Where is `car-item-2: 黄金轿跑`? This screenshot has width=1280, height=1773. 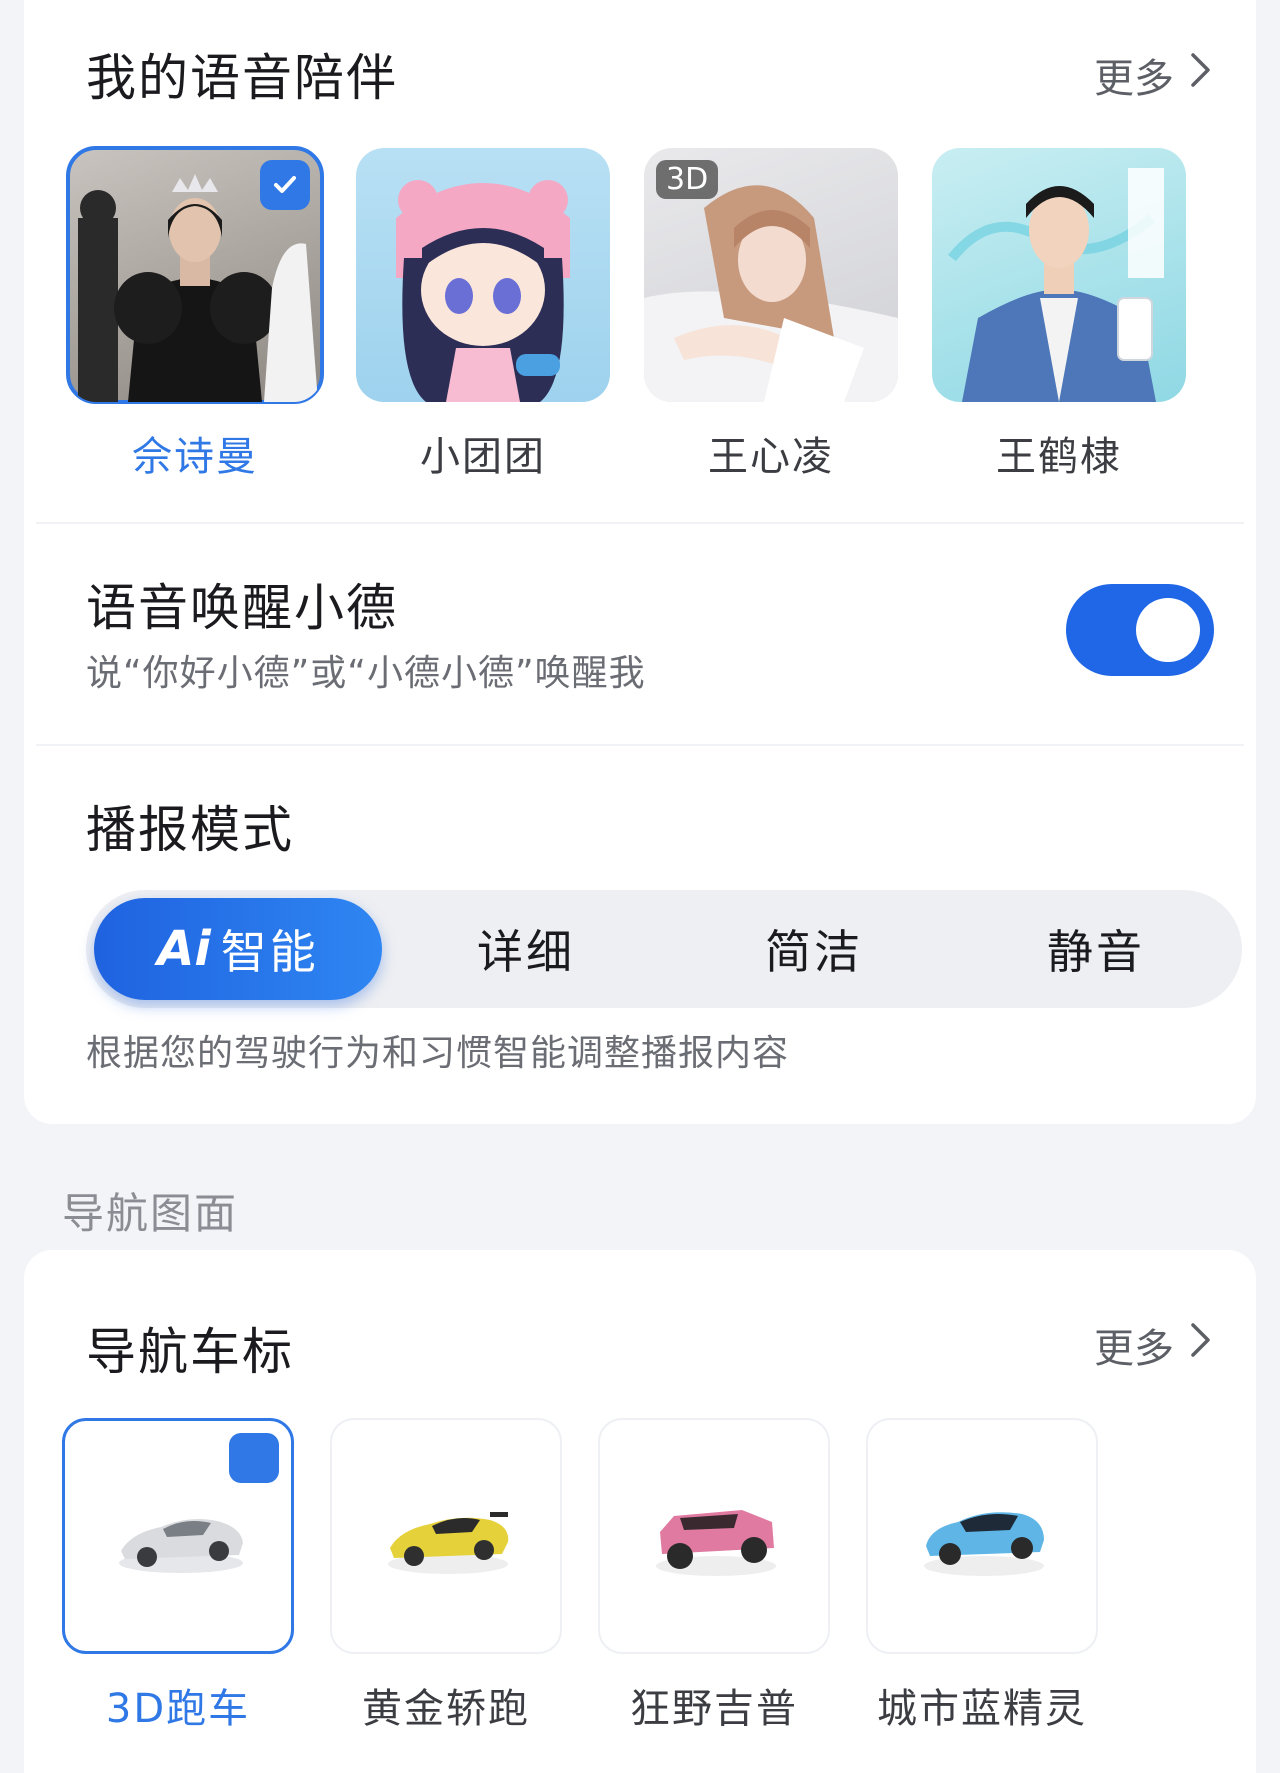 car-item-2: 黄金轿跑 is located at coordinates (446, 1576).